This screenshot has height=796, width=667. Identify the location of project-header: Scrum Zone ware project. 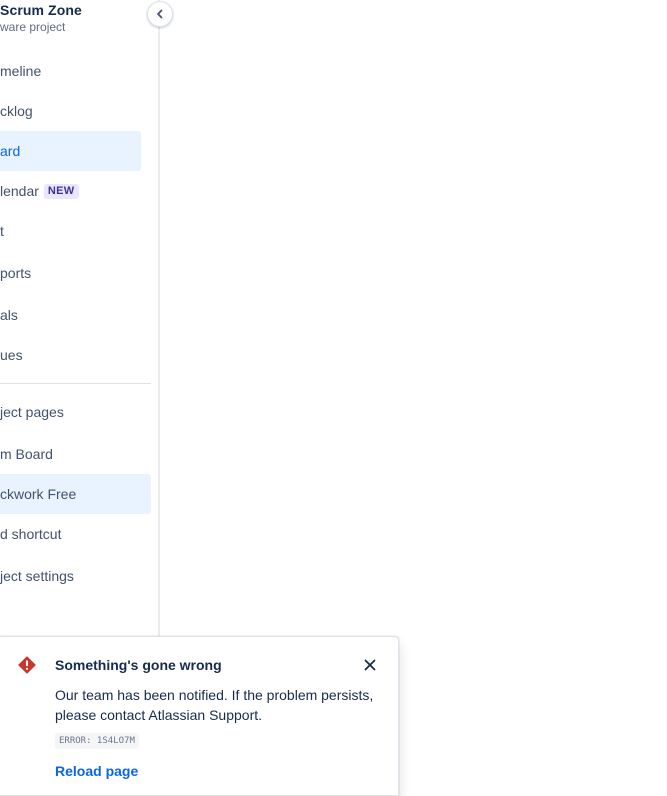
(79, 20).